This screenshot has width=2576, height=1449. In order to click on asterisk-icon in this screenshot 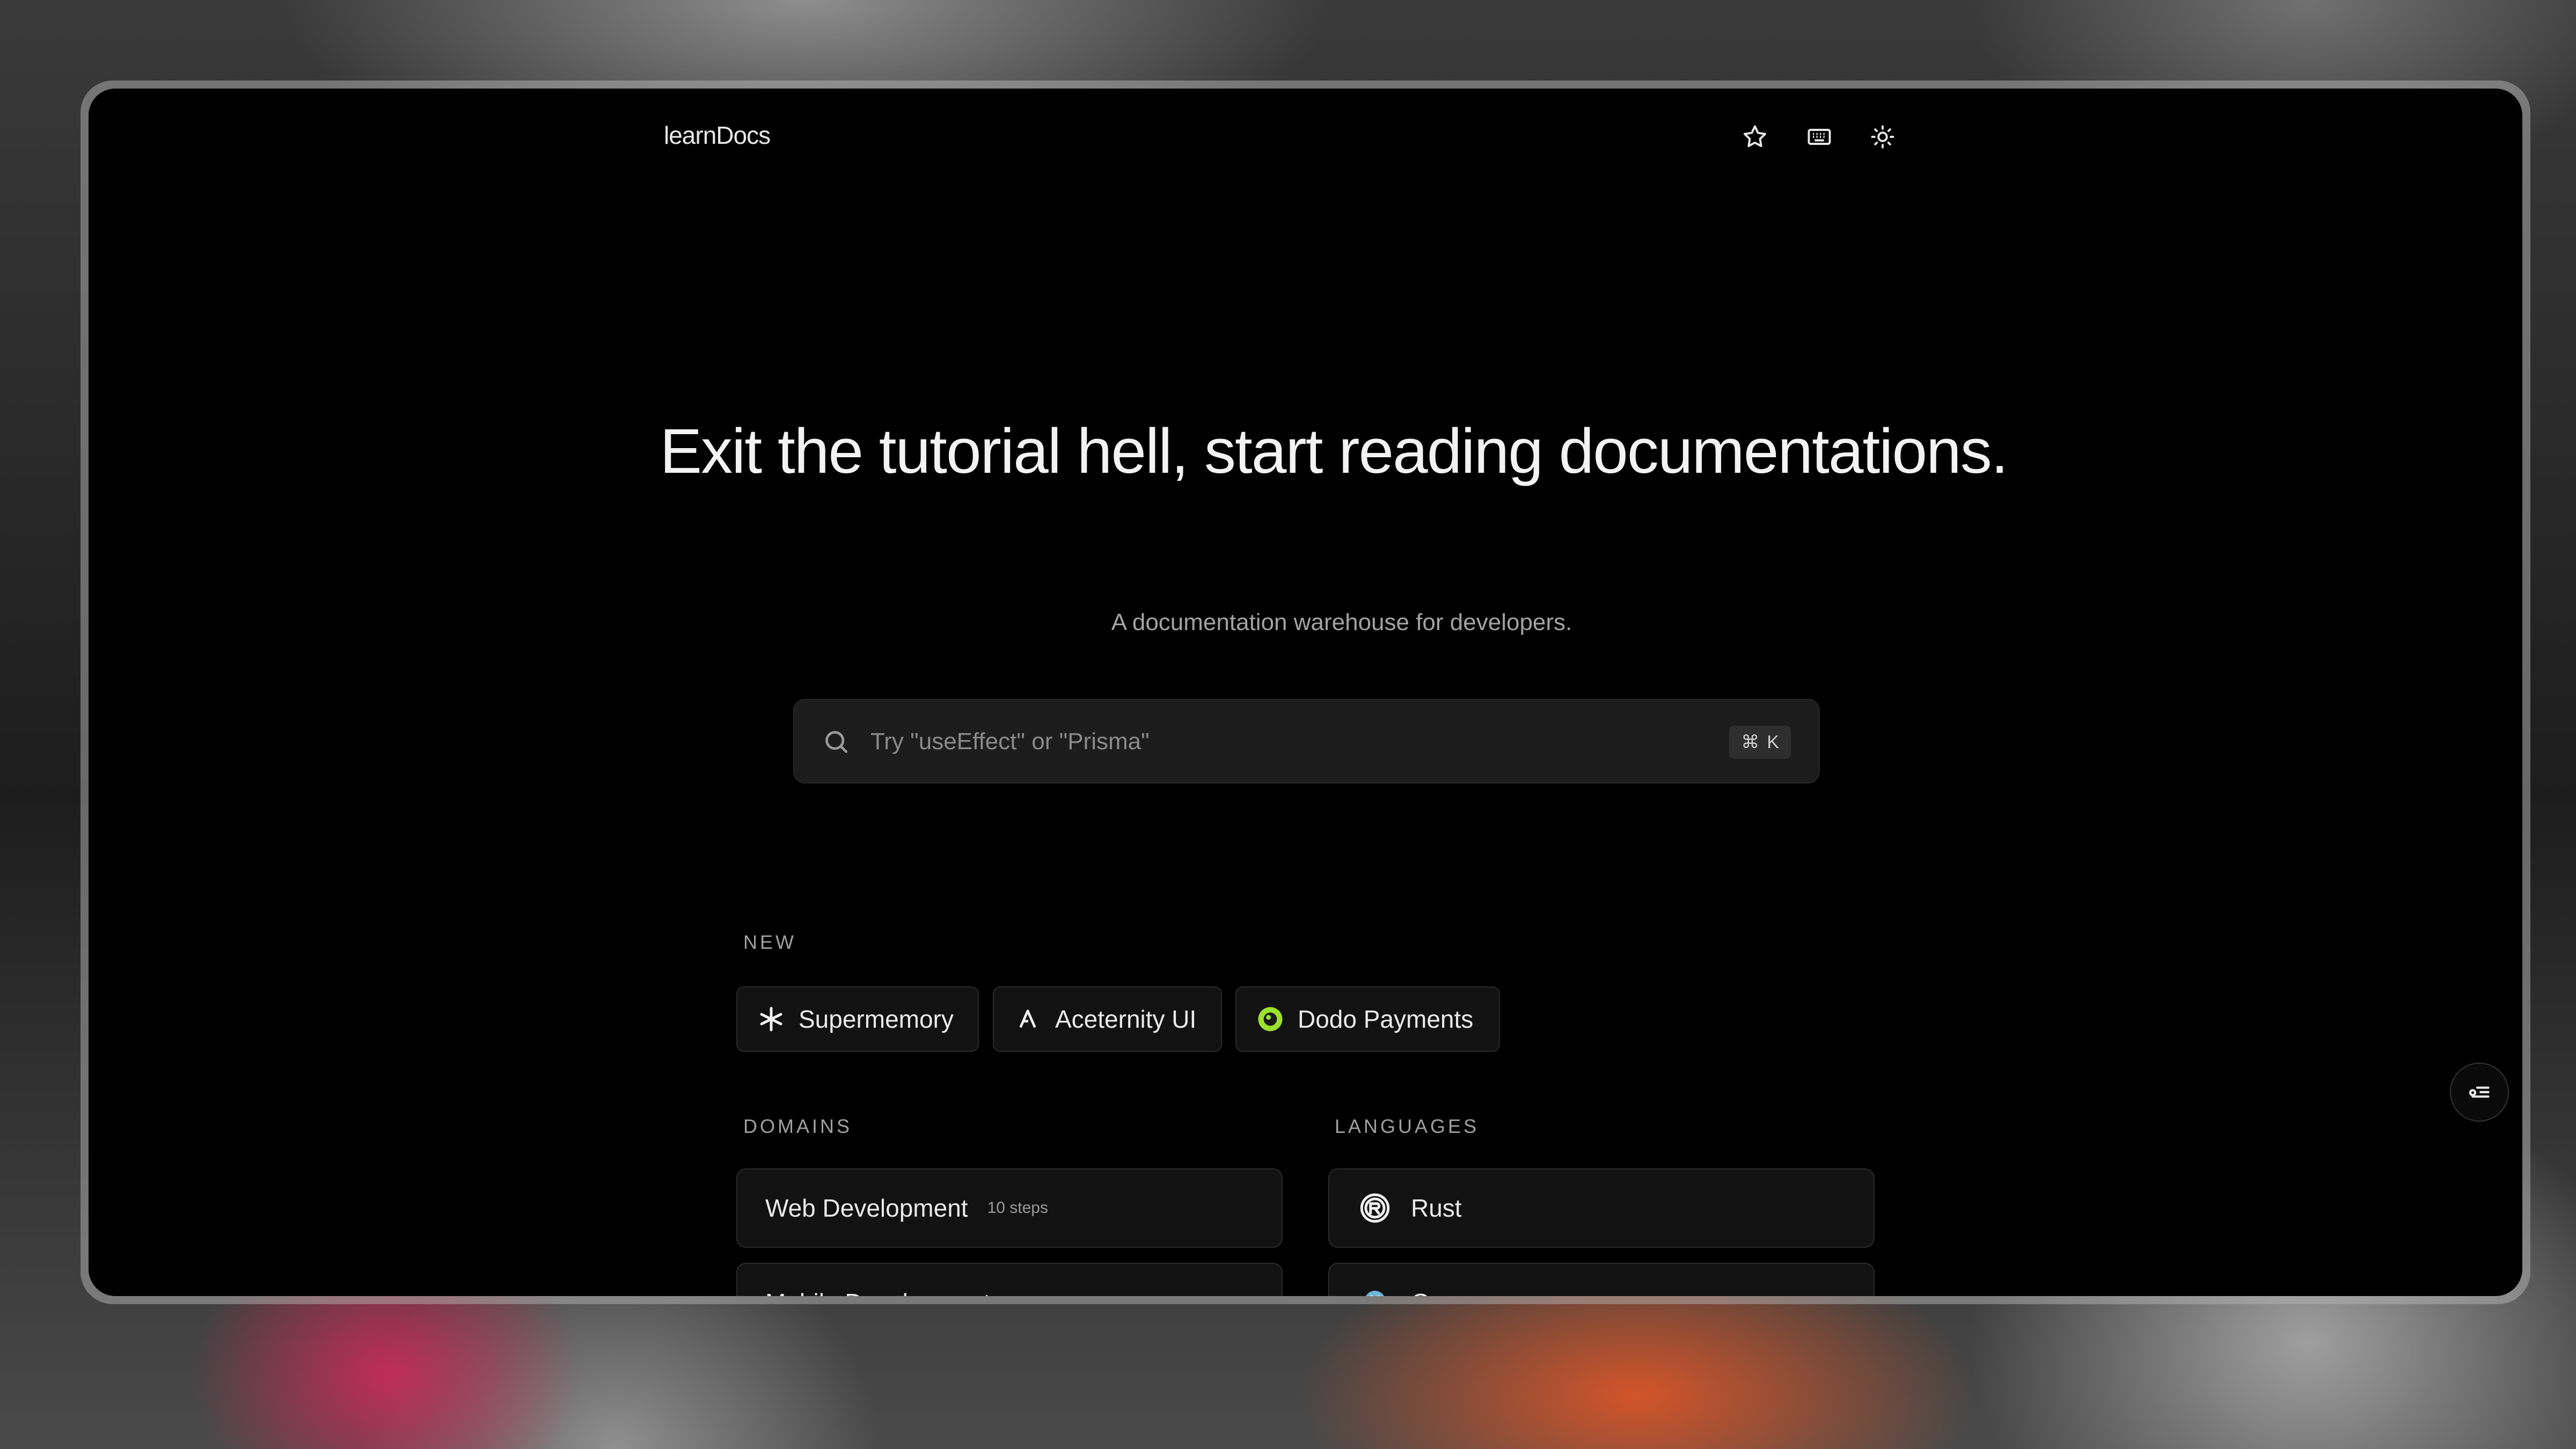, I will do `click(771, 1019)`.